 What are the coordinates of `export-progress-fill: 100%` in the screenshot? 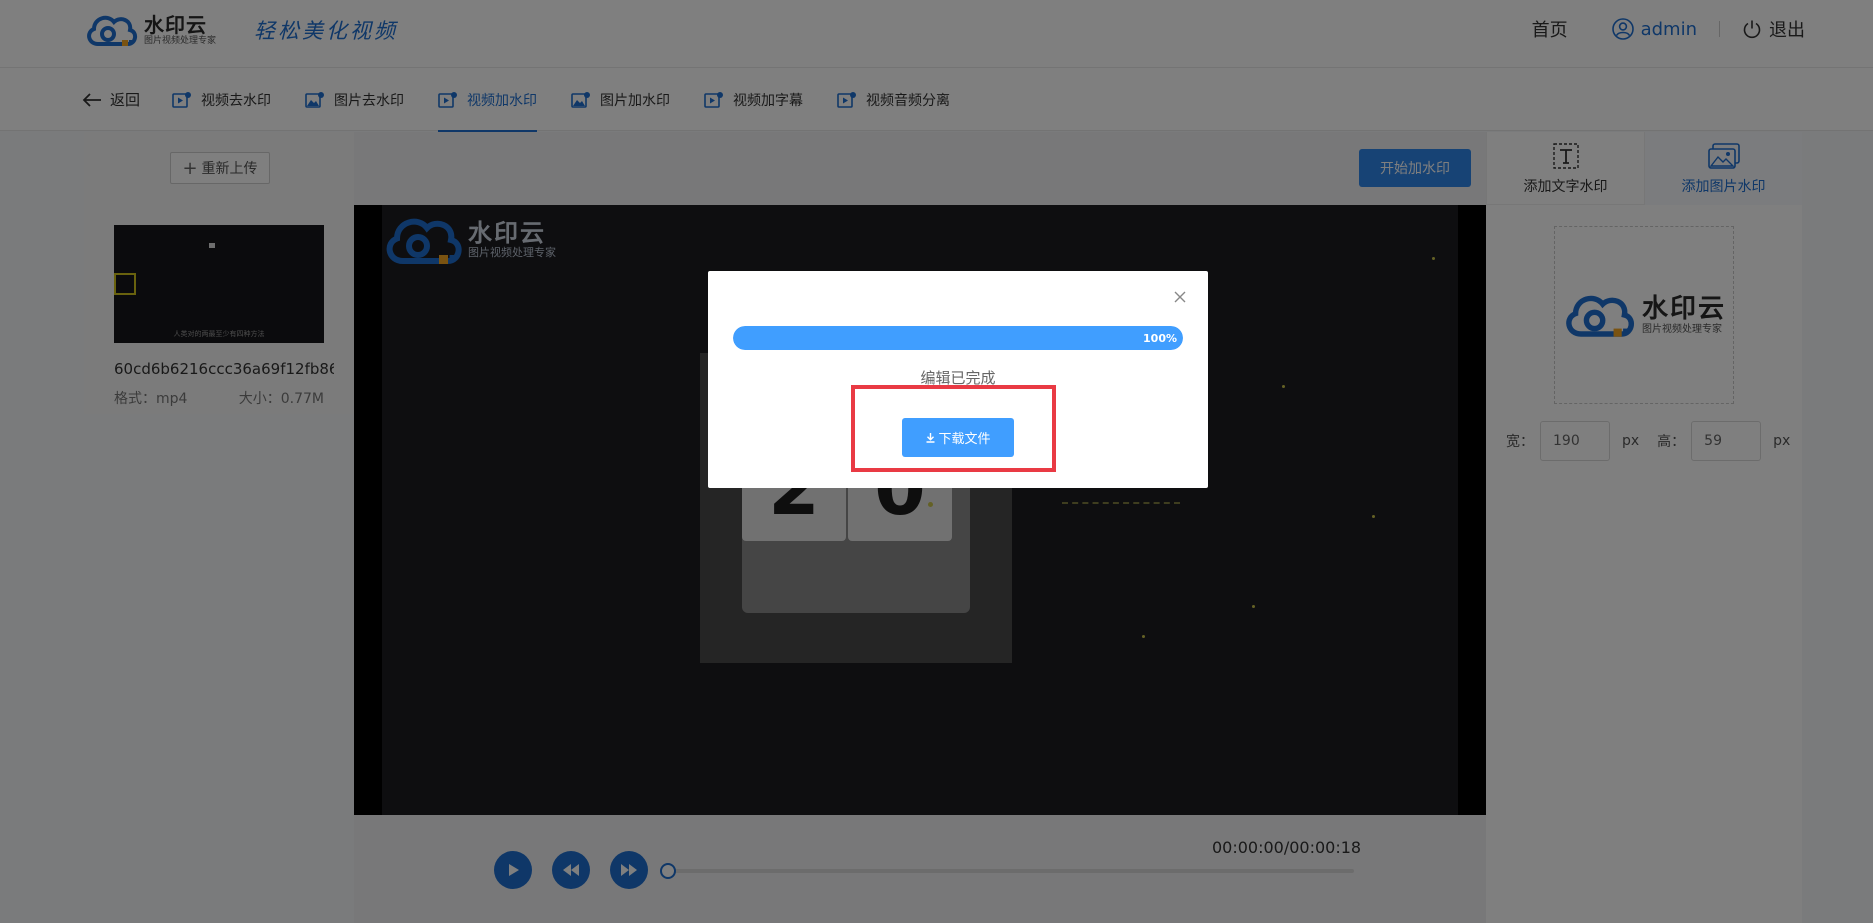 It's located at (958, 338).